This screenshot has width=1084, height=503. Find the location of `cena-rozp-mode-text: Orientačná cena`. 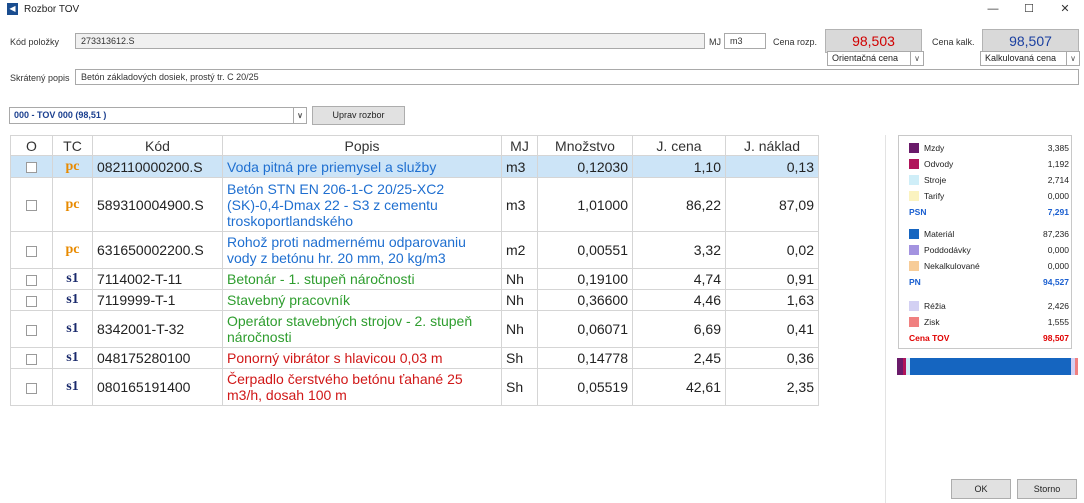

cena-rozp-mode-text: Orientačná cena is located at coordinates (865, 58).